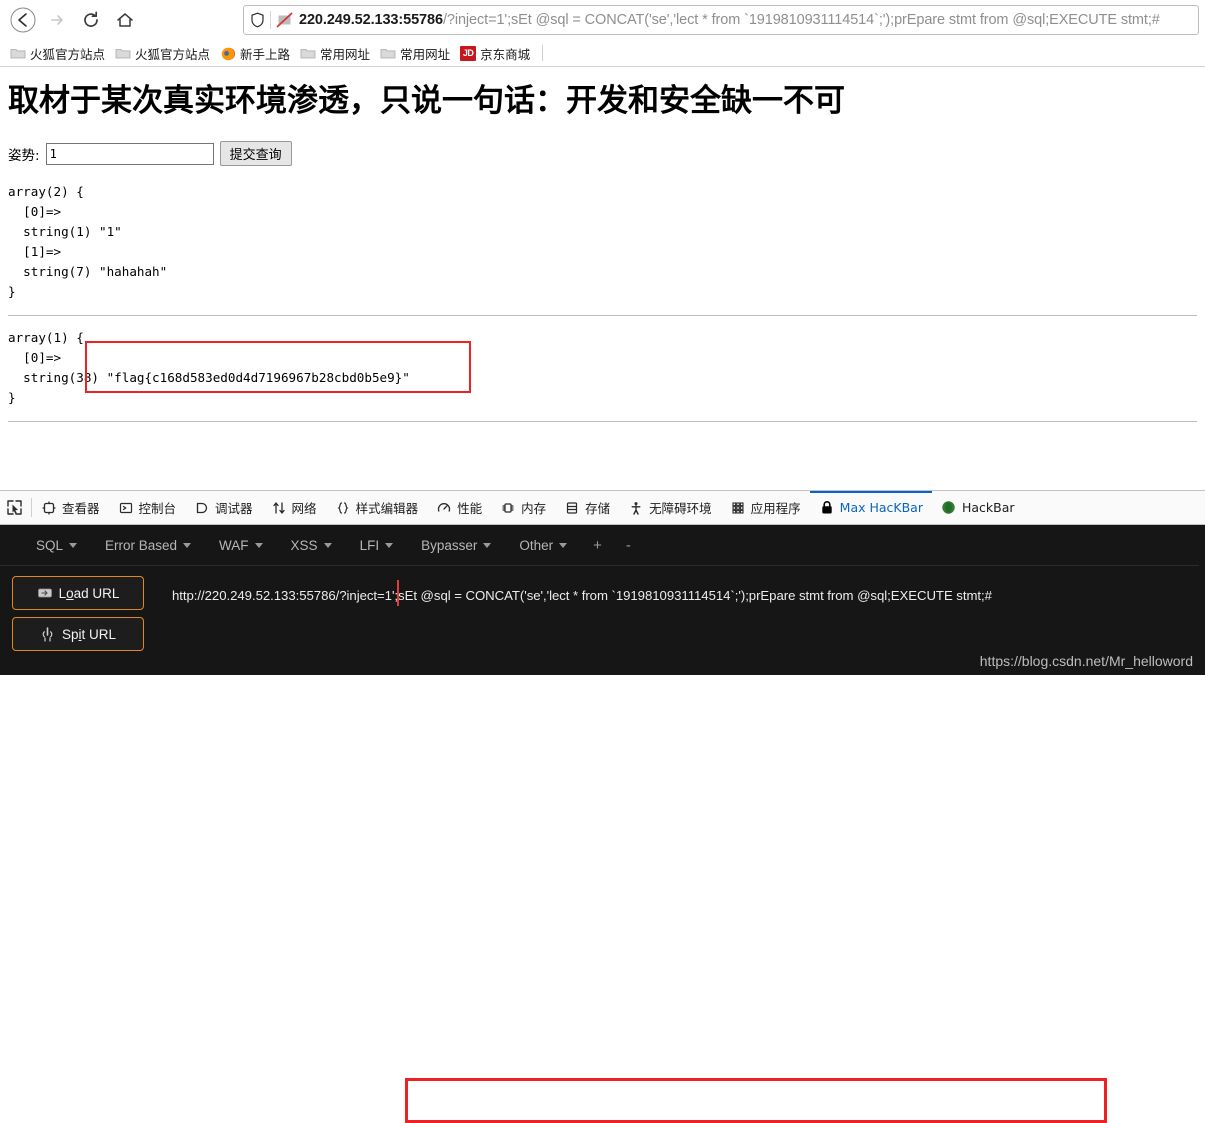 The width and height of the screenshot is (1205, 1123). I want to click on devtools-tab-storage: 存储, so click(587, 507).